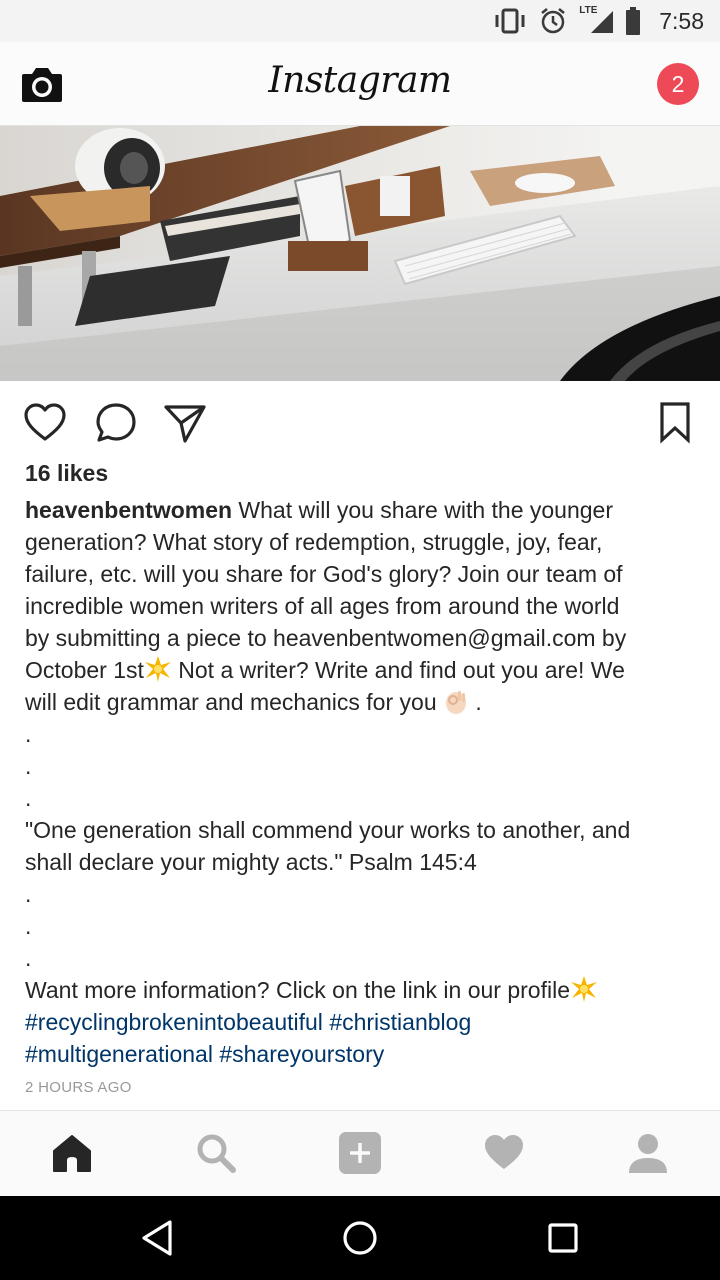 This screenshot has height=1280, width=720. I want to click on add-icon, so click(360, 1153).